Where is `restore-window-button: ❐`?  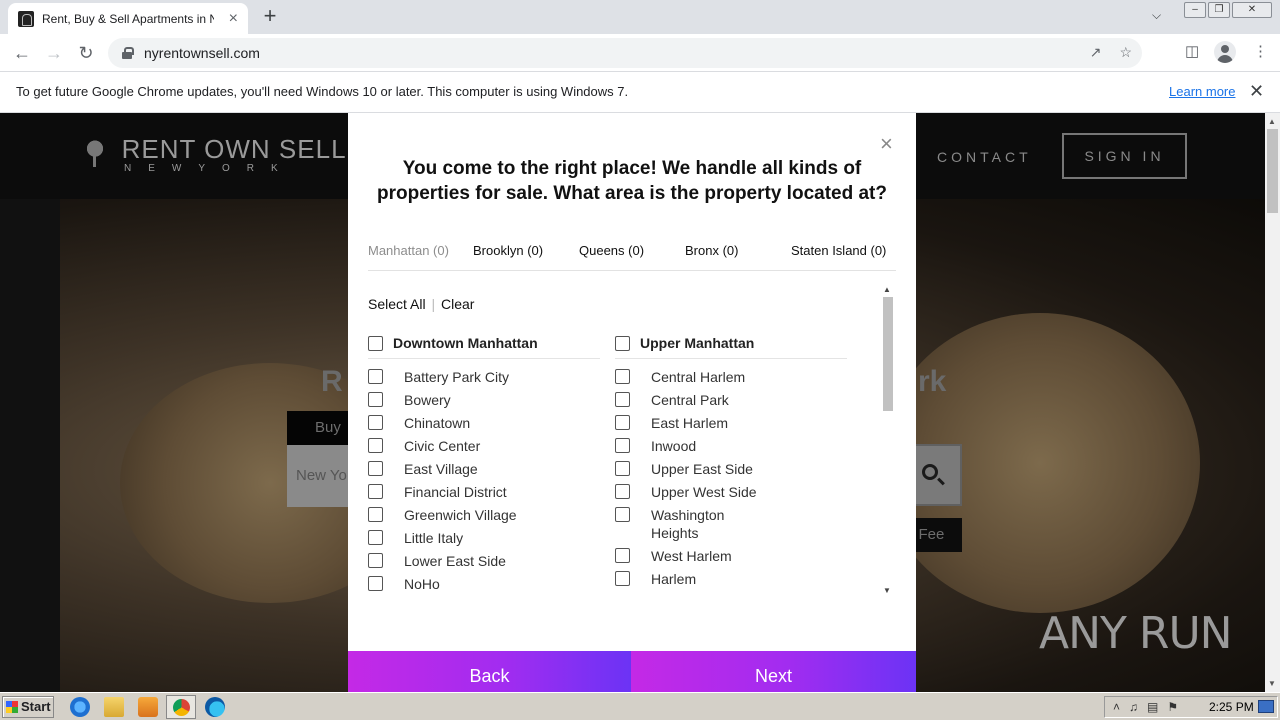
restore-window-button: ❐ is located at coordinates (1219, 10).